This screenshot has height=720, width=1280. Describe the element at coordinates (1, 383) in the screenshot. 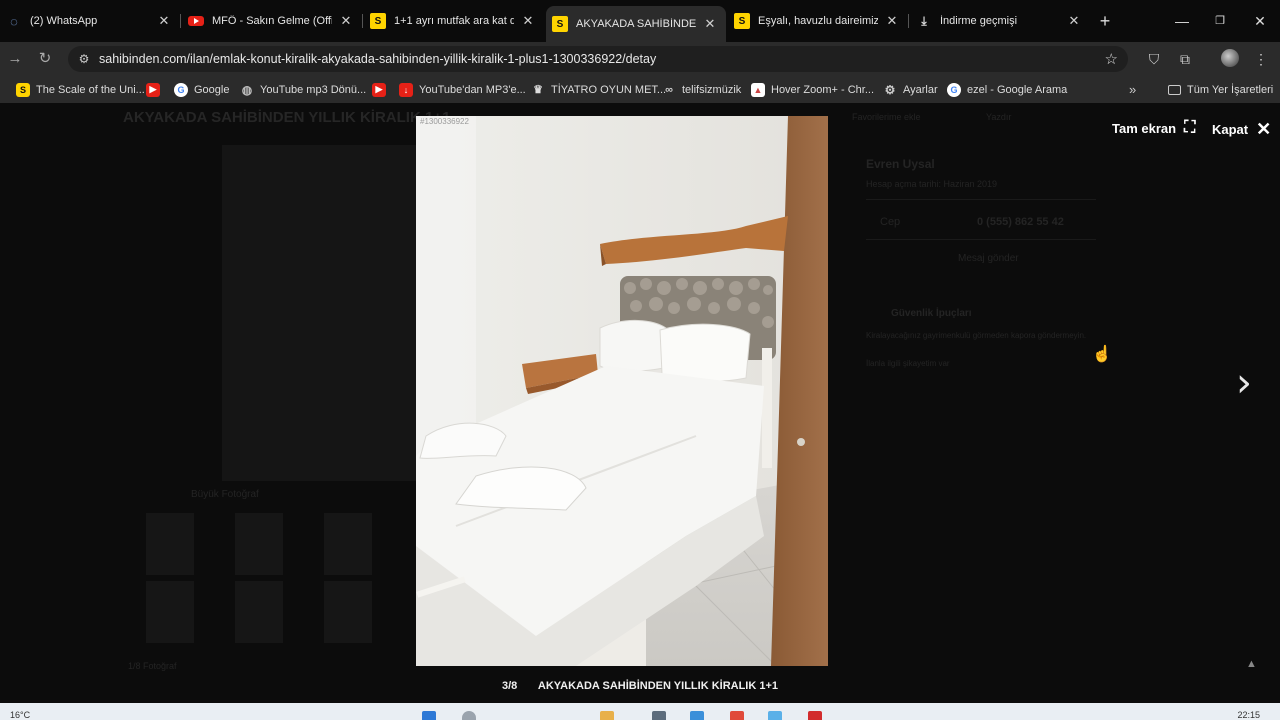

I see `previous-photo-arrow-icon: ‹` at that location.